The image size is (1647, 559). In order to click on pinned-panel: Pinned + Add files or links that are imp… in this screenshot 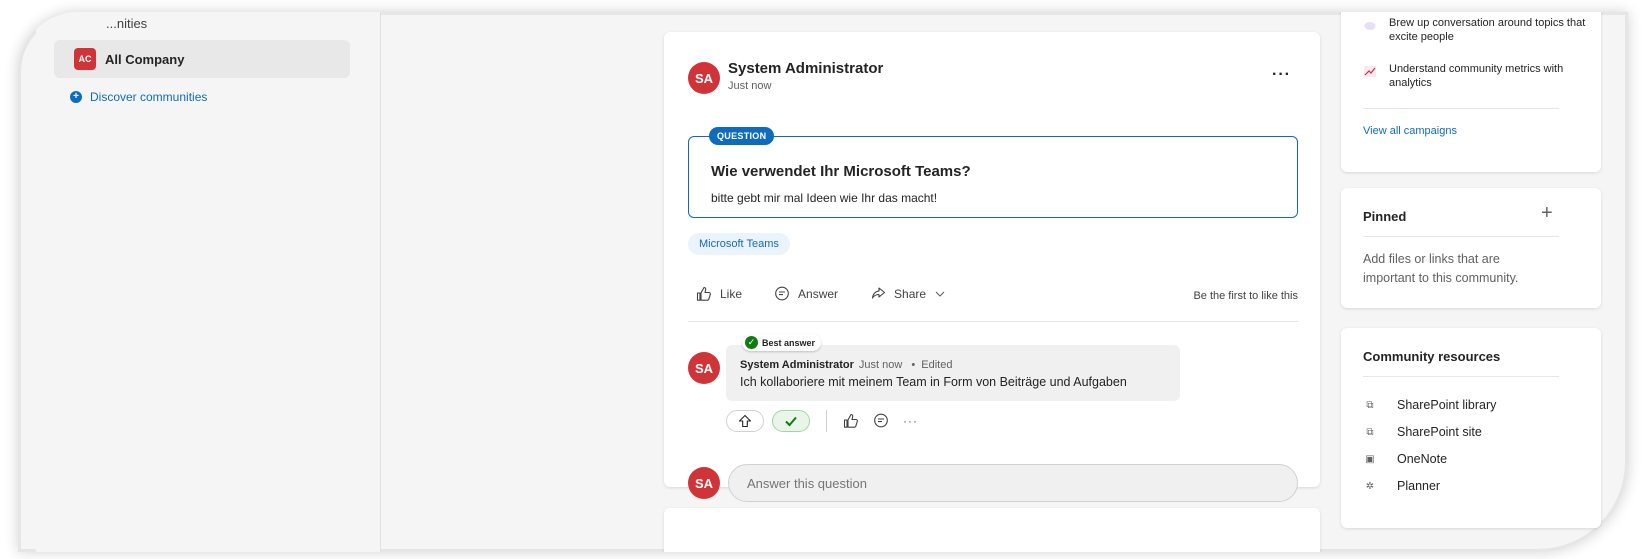, I will do `click(1471, 248)`.